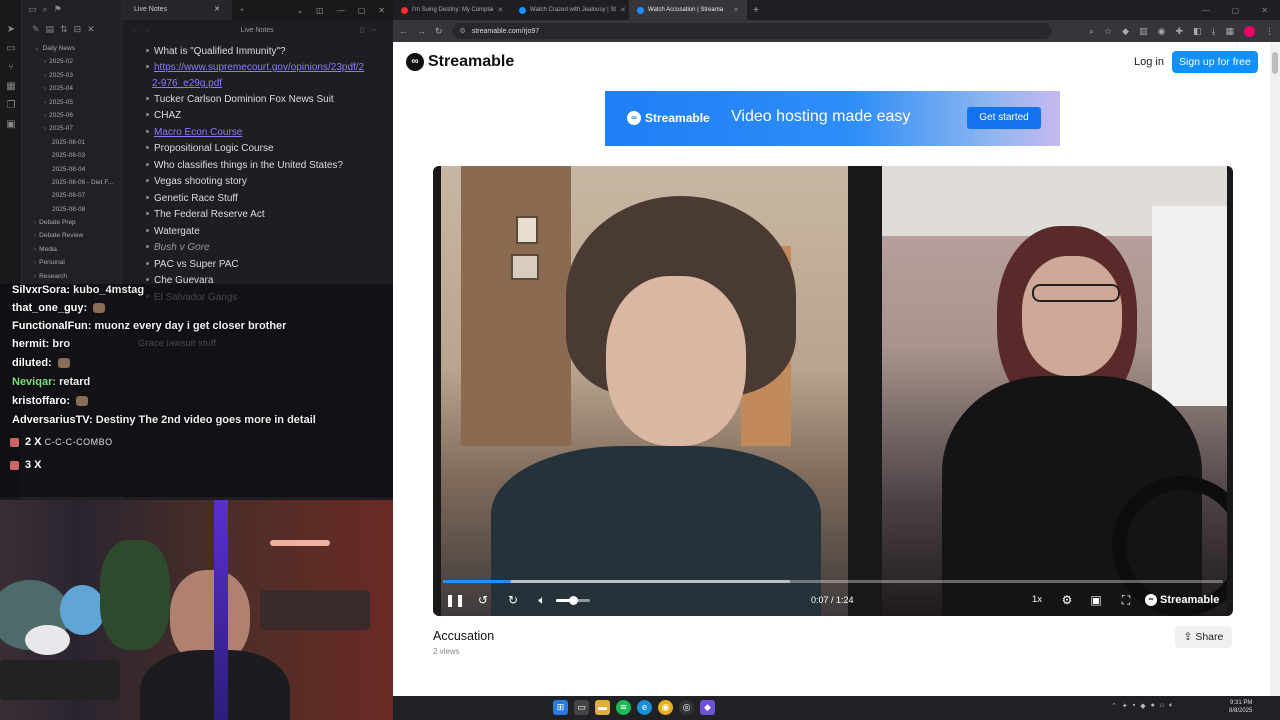 This screenshot has width=1280, height=720. What do you see at coordinates (72, 249) in the screenshot?
I see `tree-item: › Media` at bounding box center [72, 249].